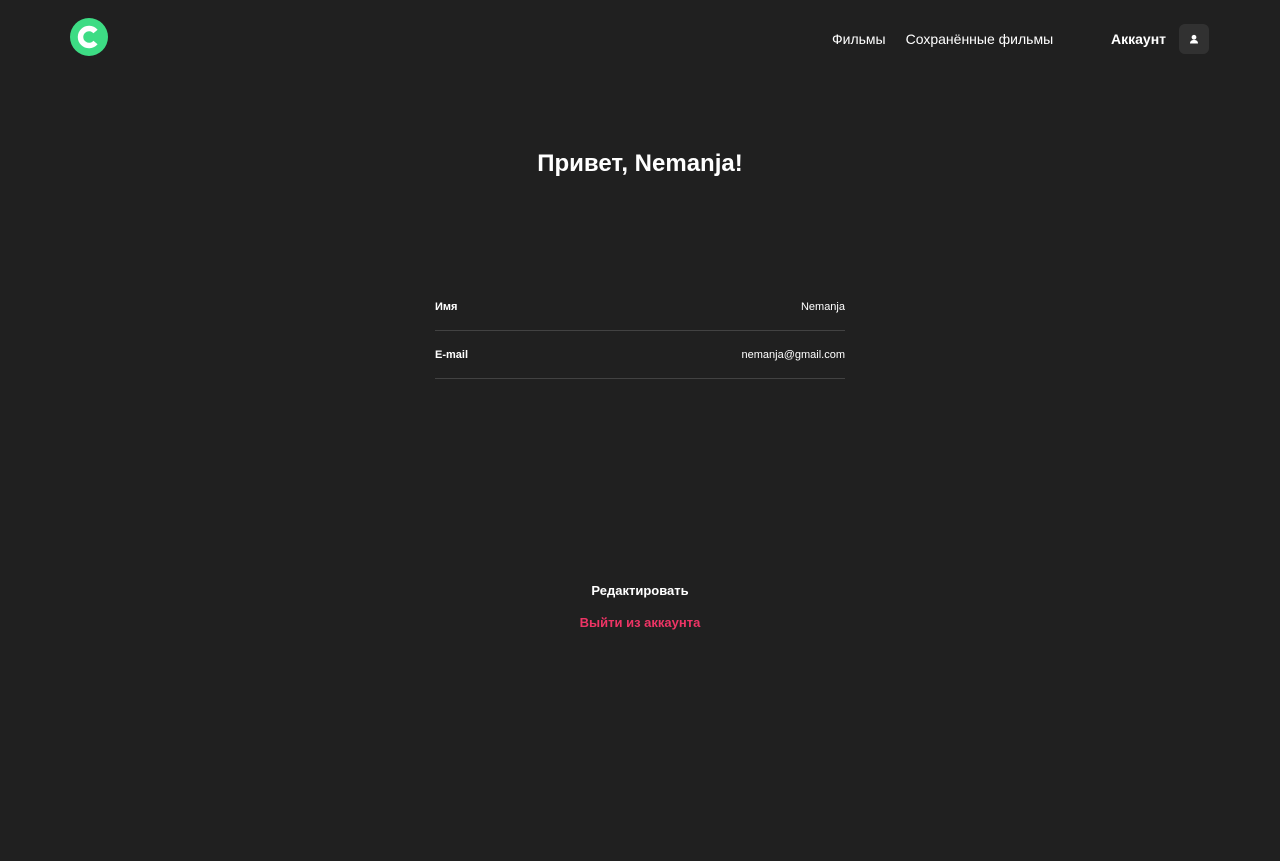  Describe the element at coordinates (640, 355) in the screenshot. I see `profile-row-email: E-mail nemanja@gmail.com` at that location.